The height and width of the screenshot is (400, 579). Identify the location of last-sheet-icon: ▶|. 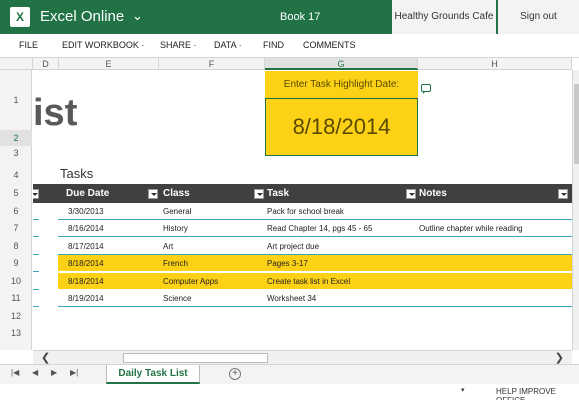
(74, 372).